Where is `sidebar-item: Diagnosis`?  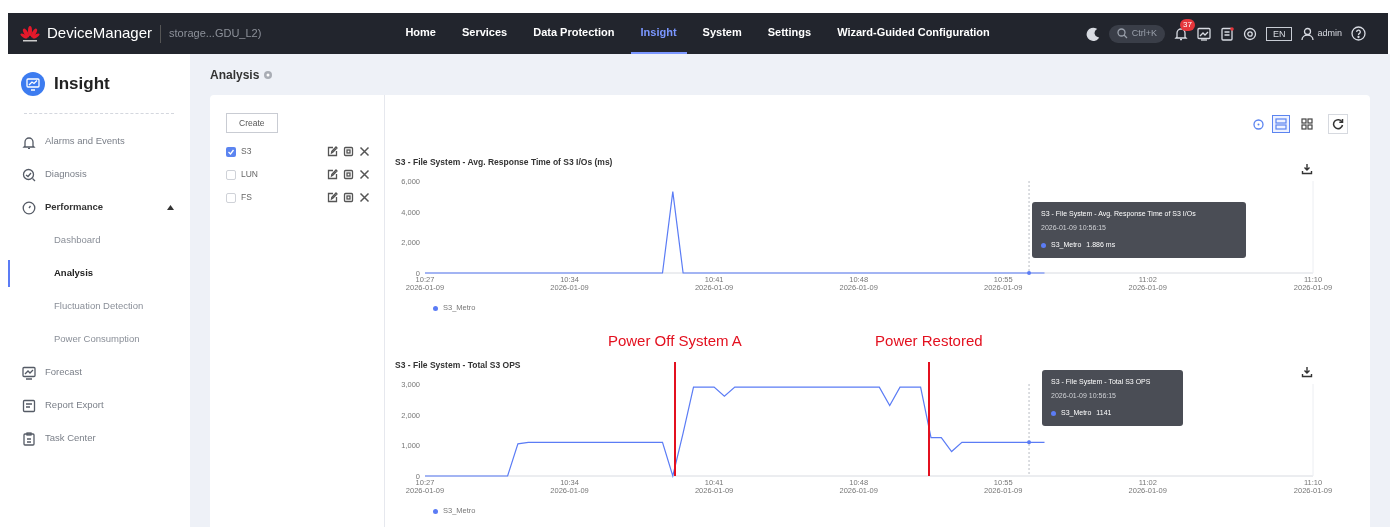
sidebar-item: Diagnosis is located at coordinates (99, 174).